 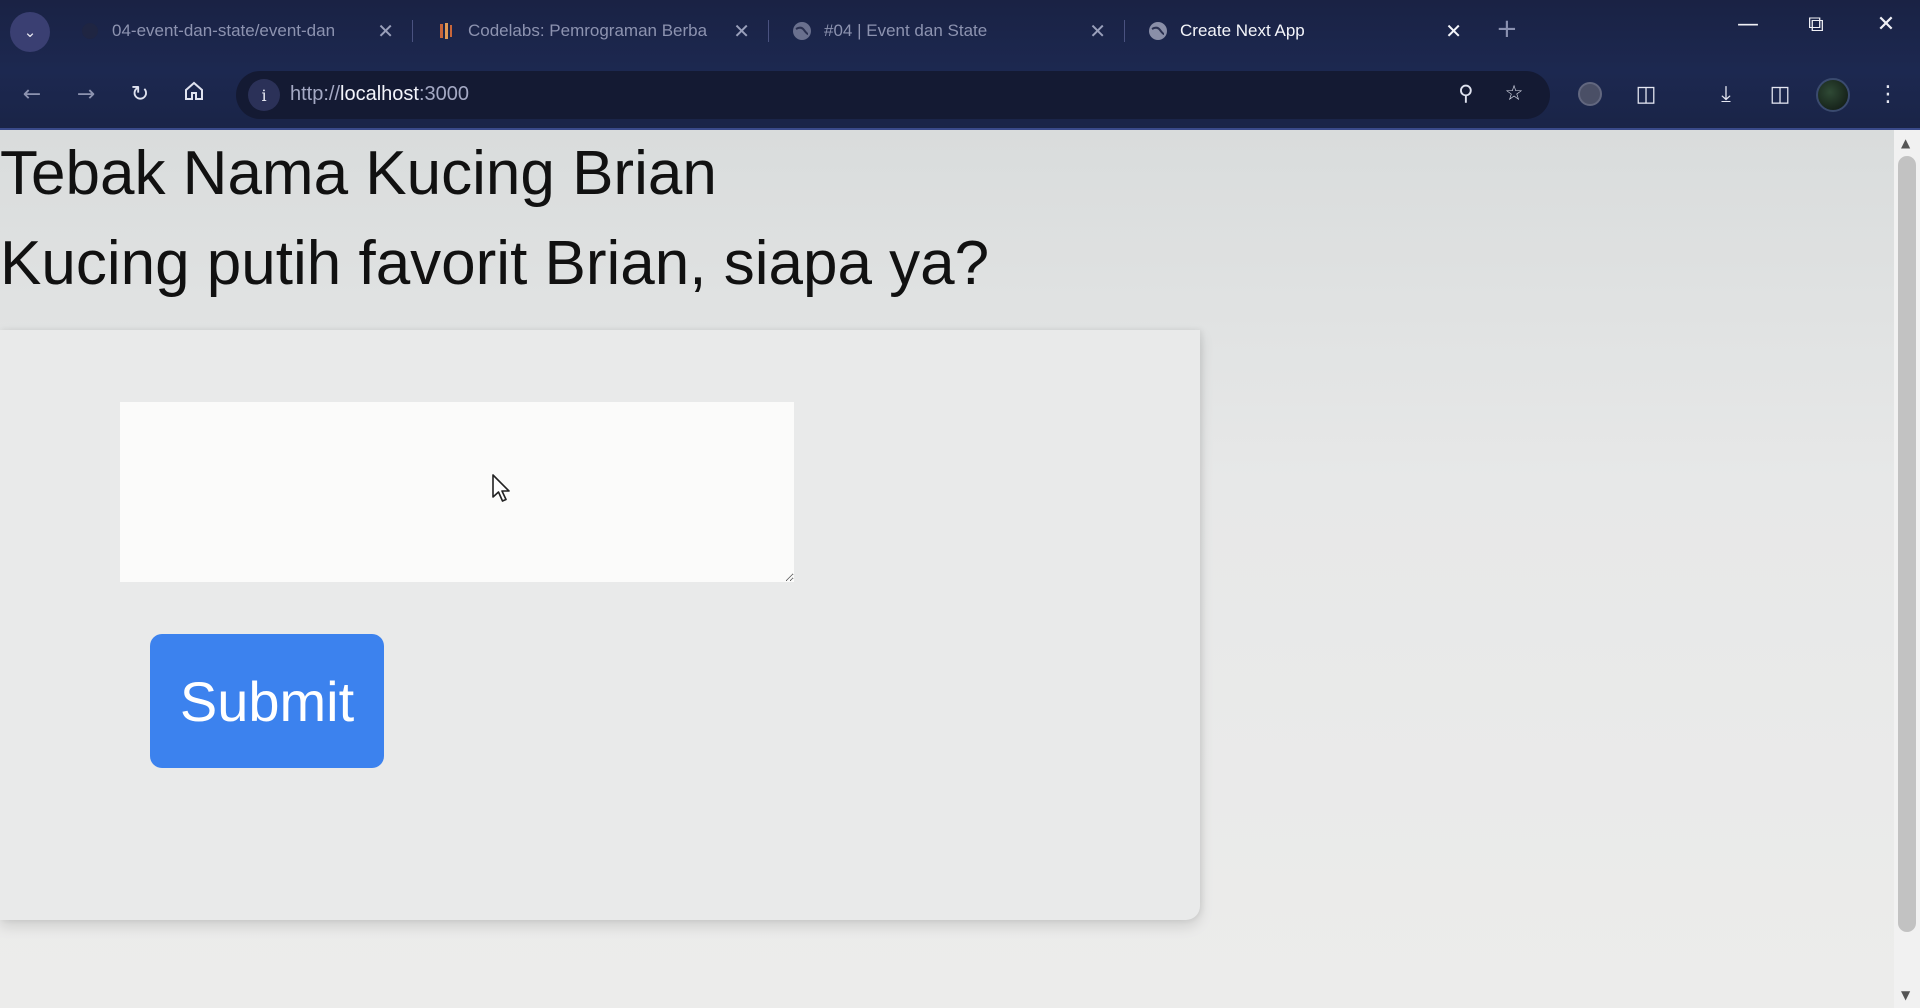 What do you see at coordinates (444, 94) in the screenshot?
I see `url-port: :3000` at bounding box center [444, 94].